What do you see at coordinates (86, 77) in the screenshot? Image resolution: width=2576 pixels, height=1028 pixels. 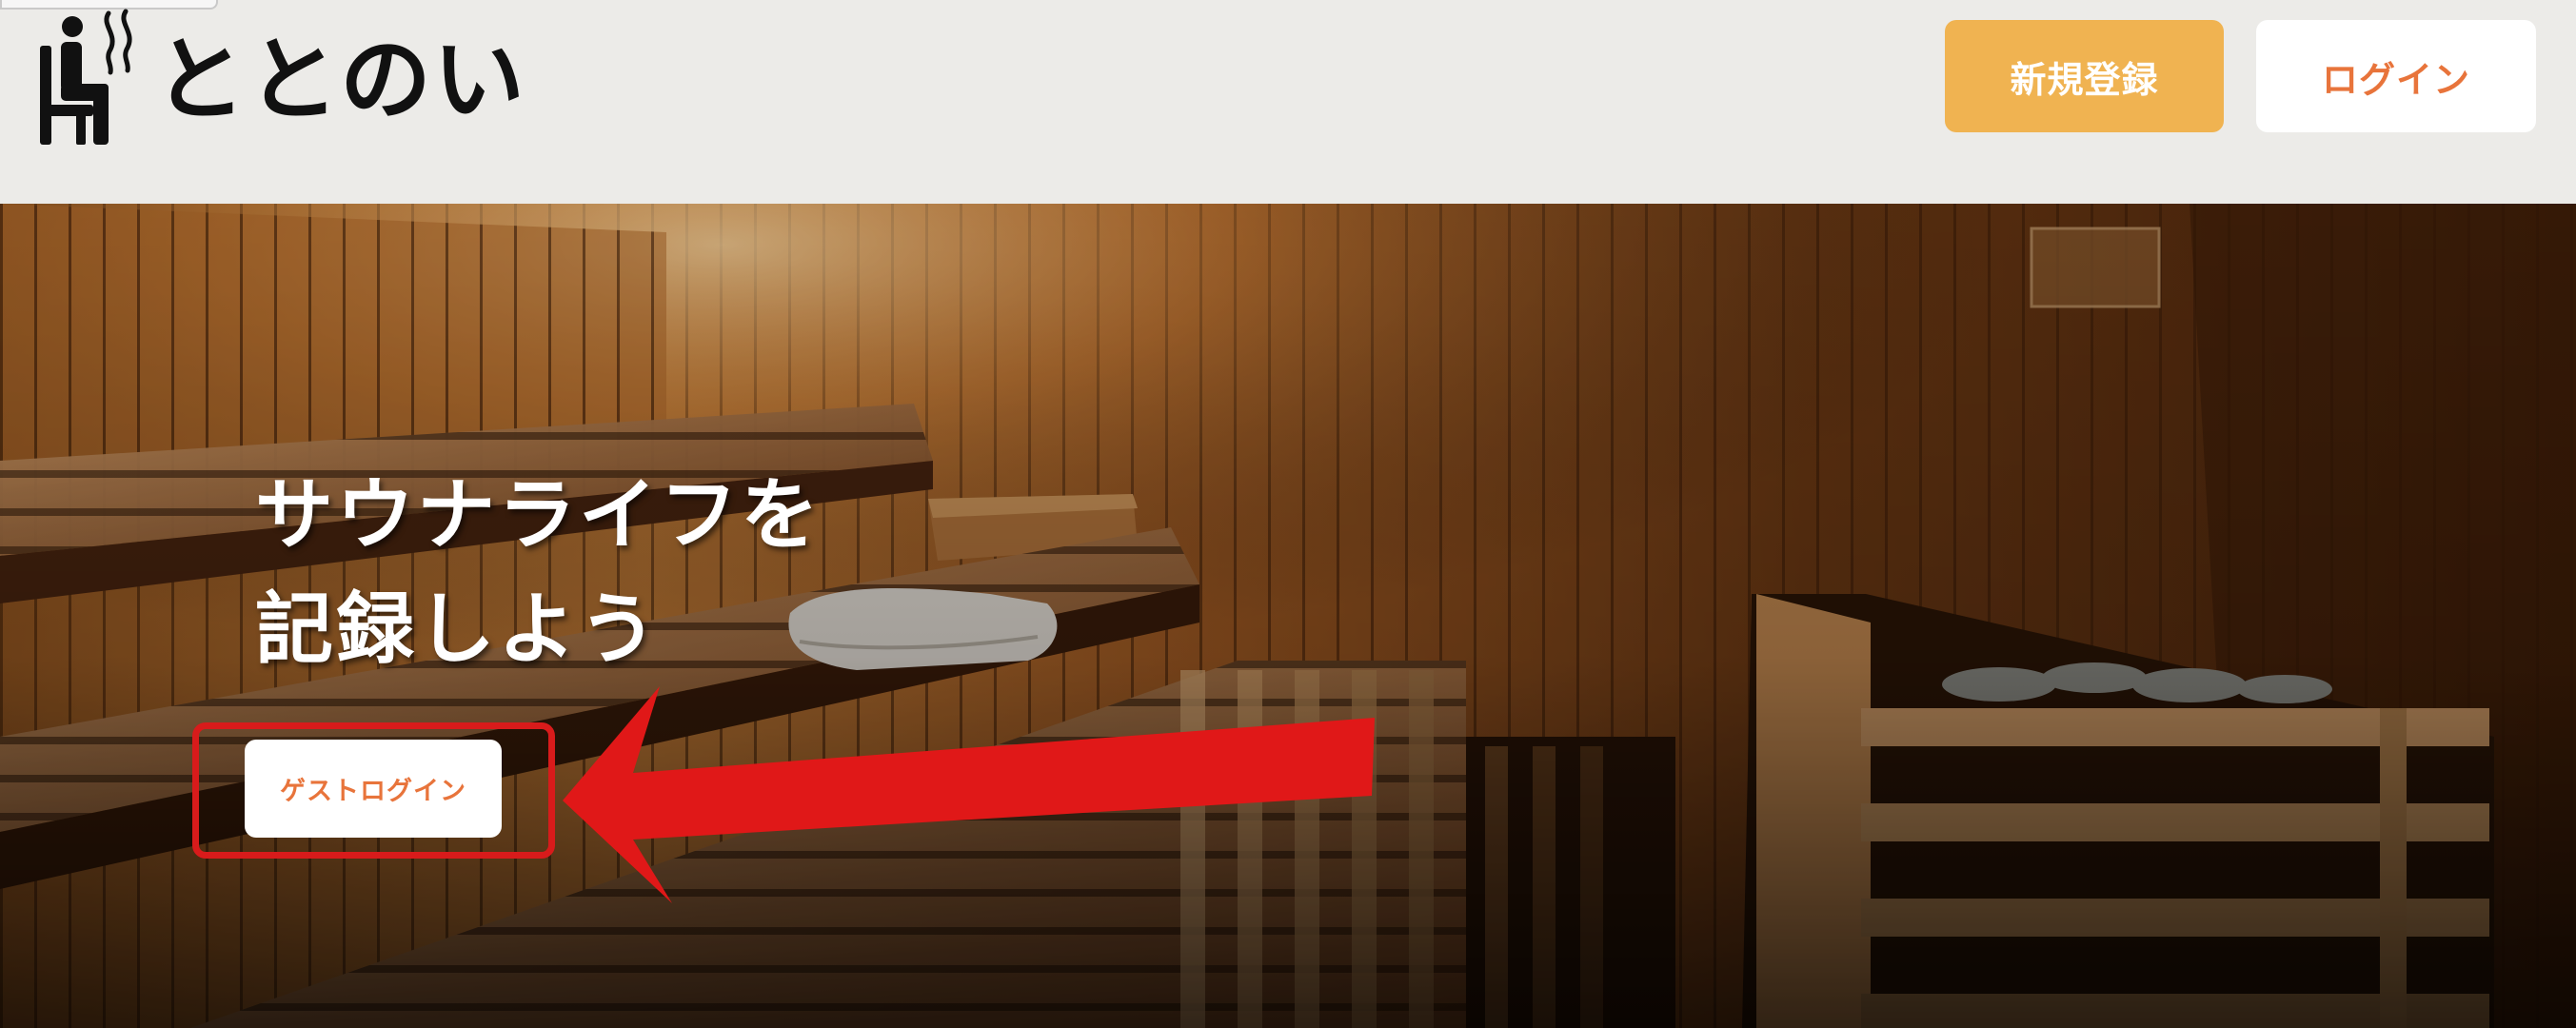 I see `sauna-person-icon` at bounding box center [86, 77].